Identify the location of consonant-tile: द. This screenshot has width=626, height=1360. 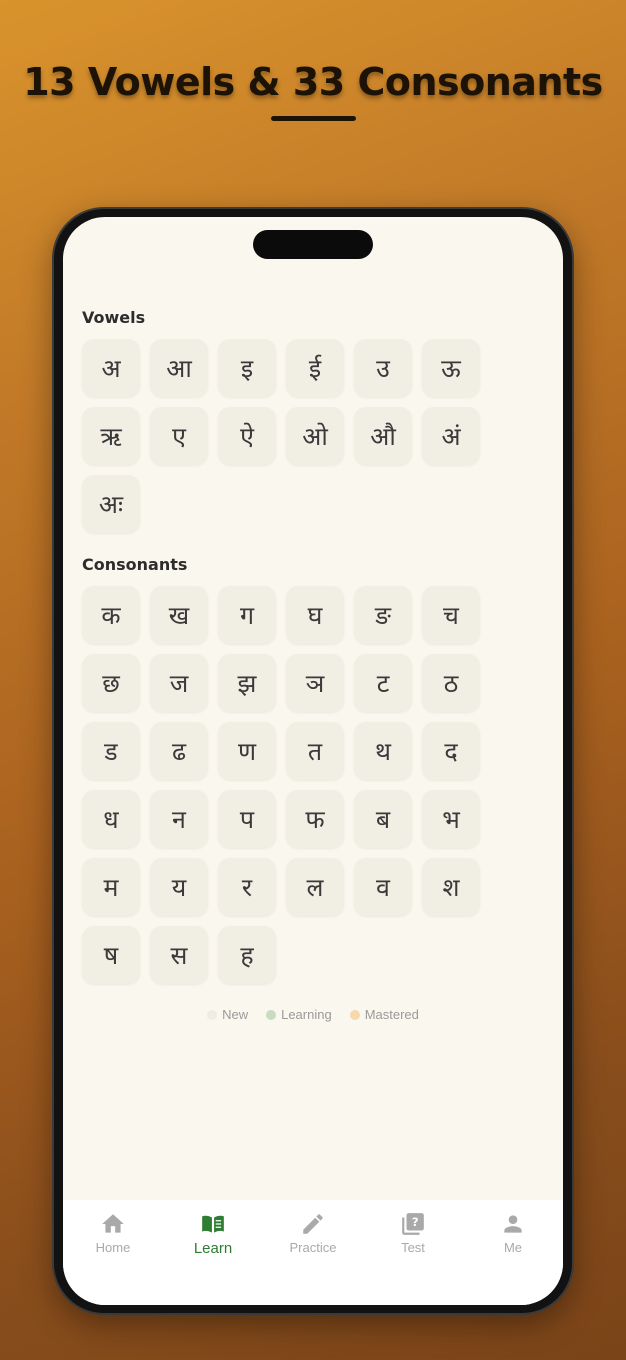
(451, 751).